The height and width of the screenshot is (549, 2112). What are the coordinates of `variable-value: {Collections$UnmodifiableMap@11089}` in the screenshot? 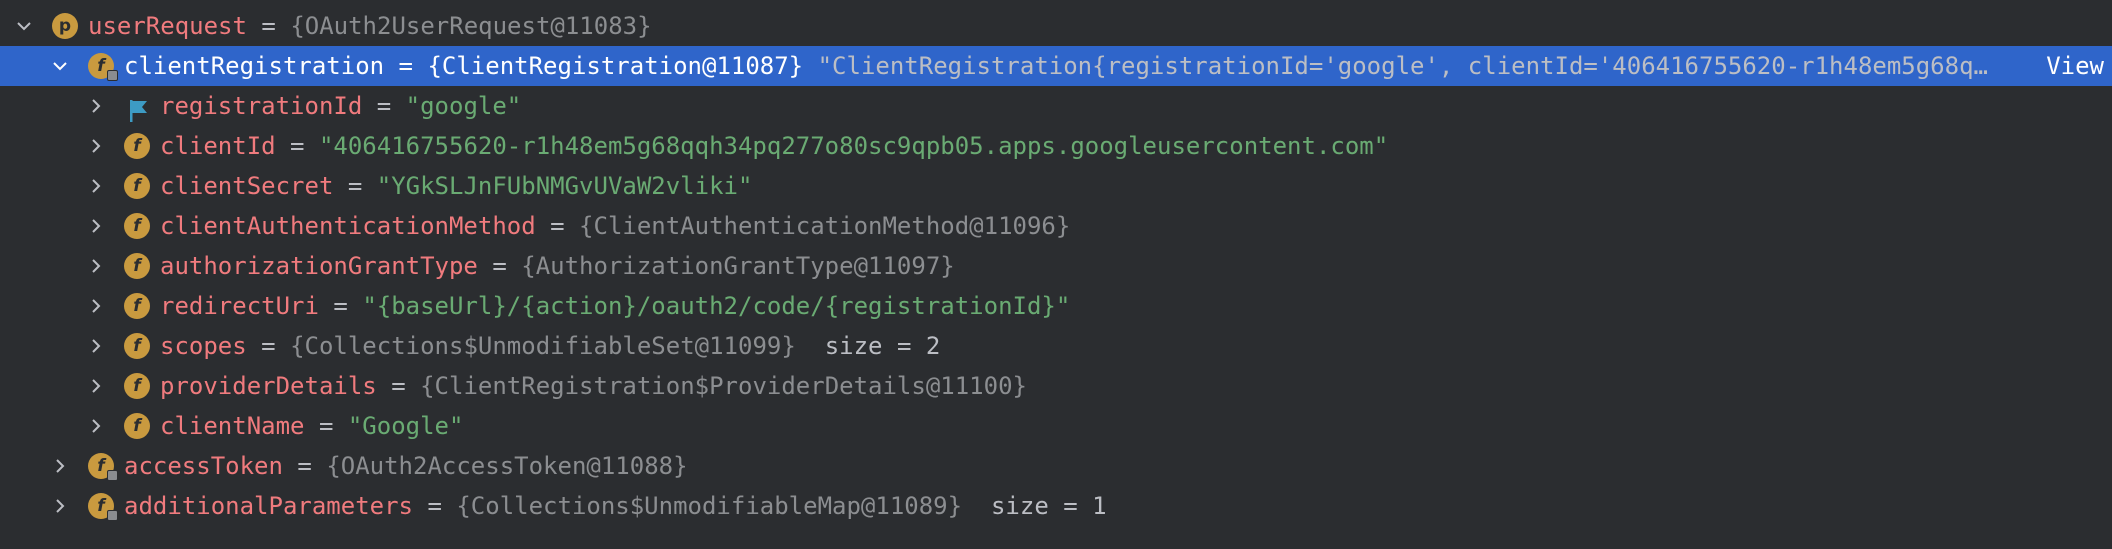 It's located at (709, 506).